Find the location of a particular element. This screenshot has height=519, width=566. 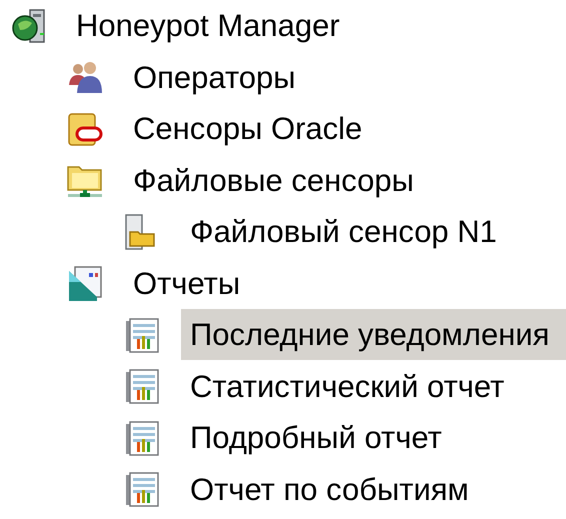

tree-item: Отчет по событиям is located at coordinates (373, 489).